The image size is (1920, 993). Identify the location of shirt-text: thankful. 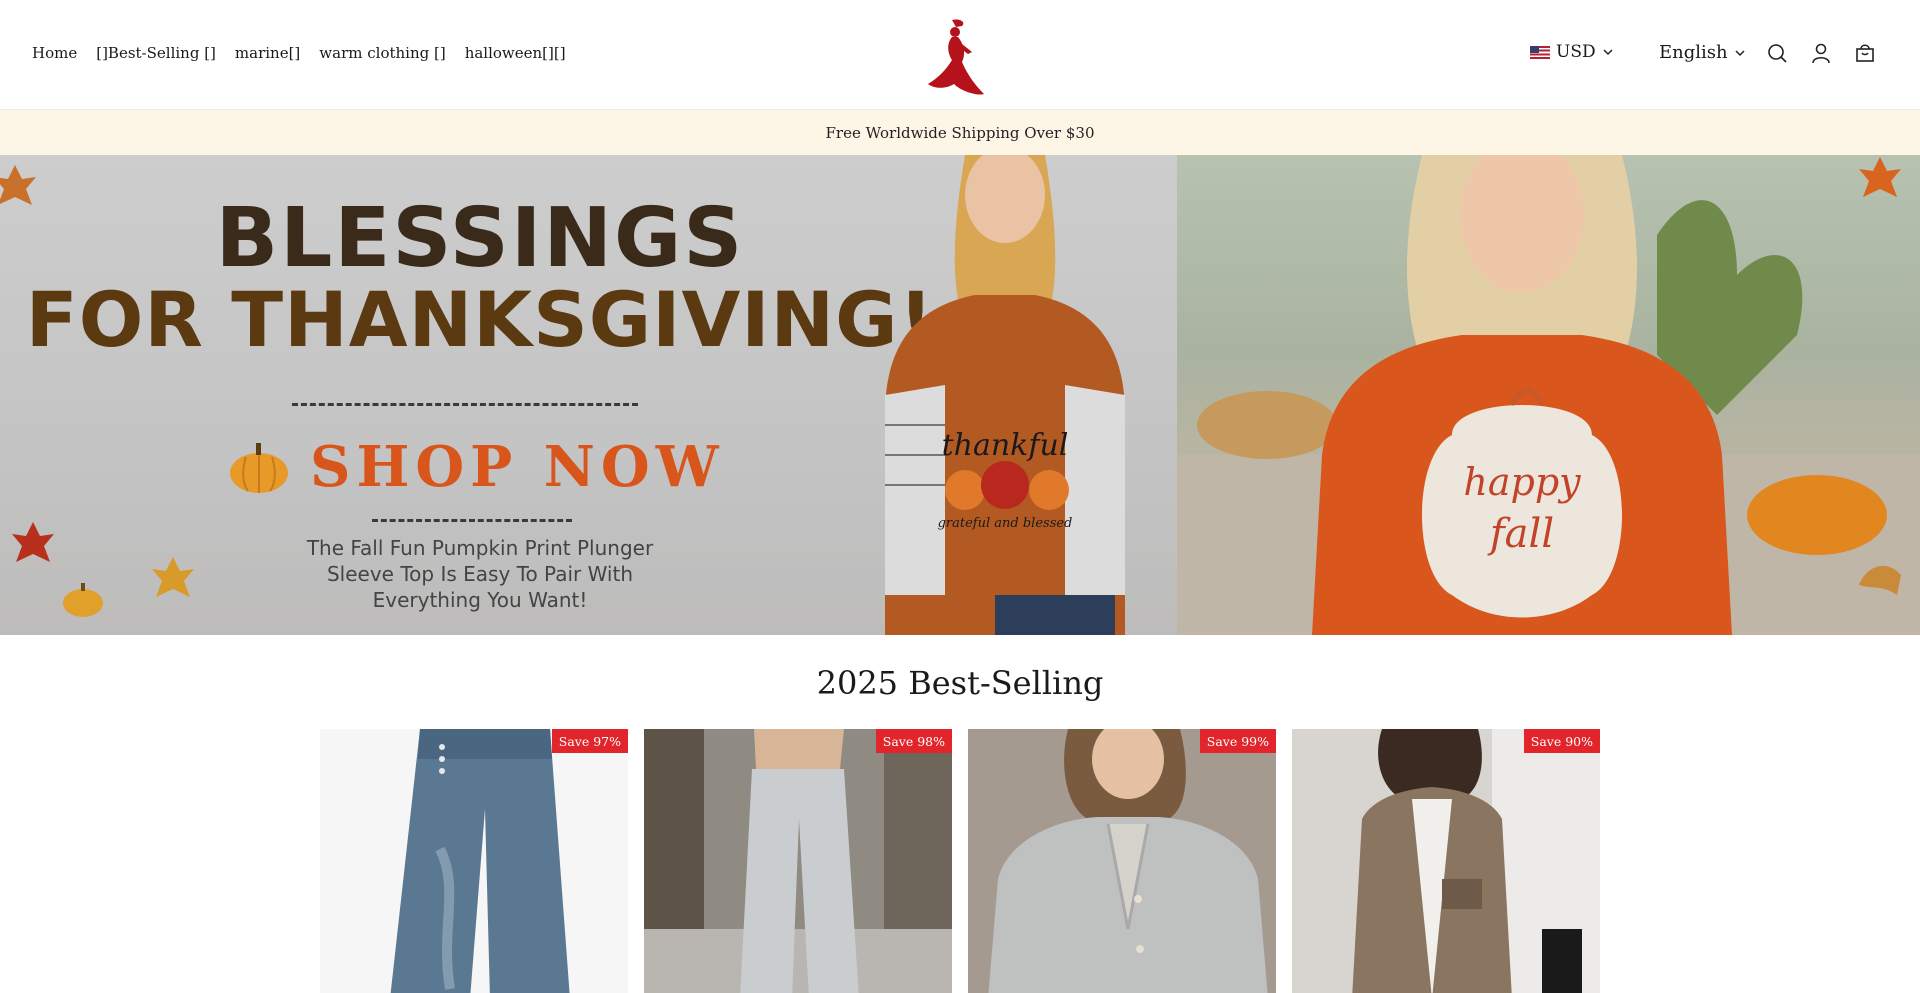
(1005, 445).